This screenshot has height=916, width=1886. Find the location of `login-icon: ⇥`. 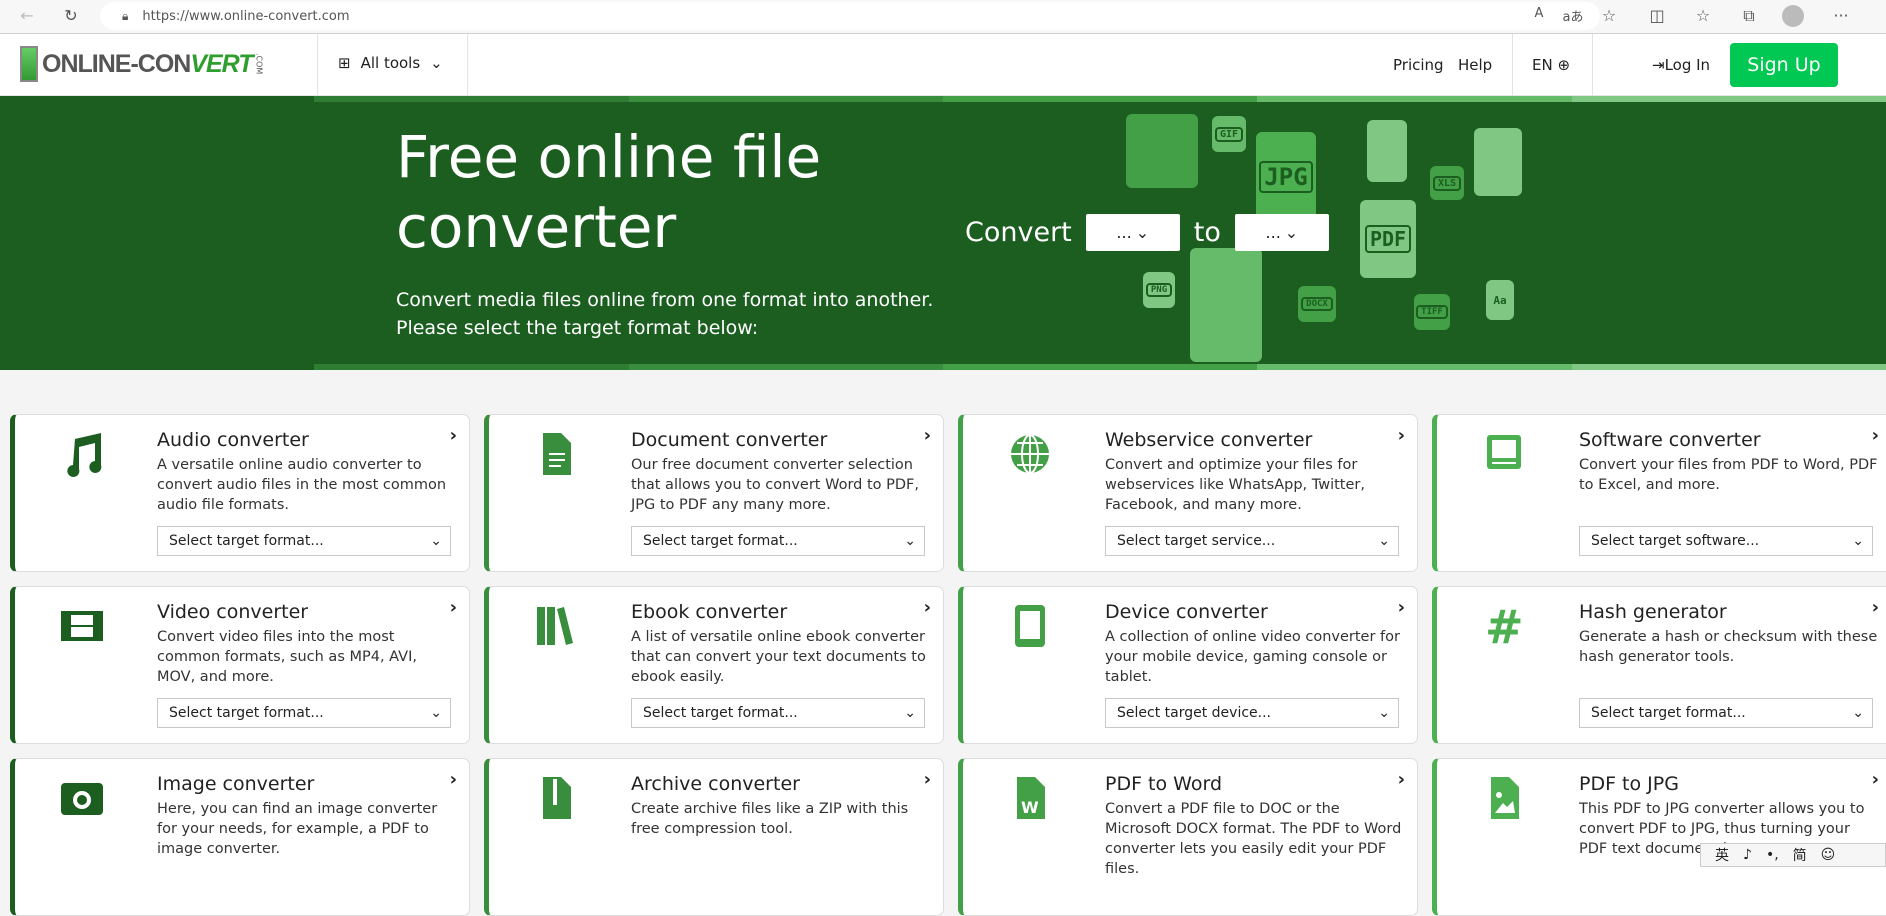

login-icon: ⇥ is located at coordinates (1658, 65).